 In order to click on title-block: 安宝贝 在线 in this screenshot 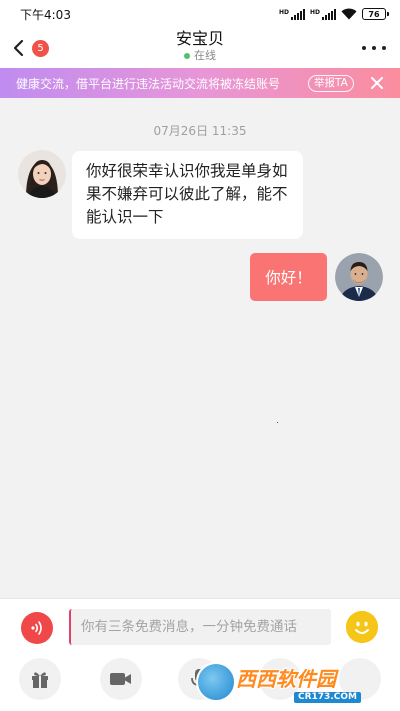, I will do `click(200, 45)`.